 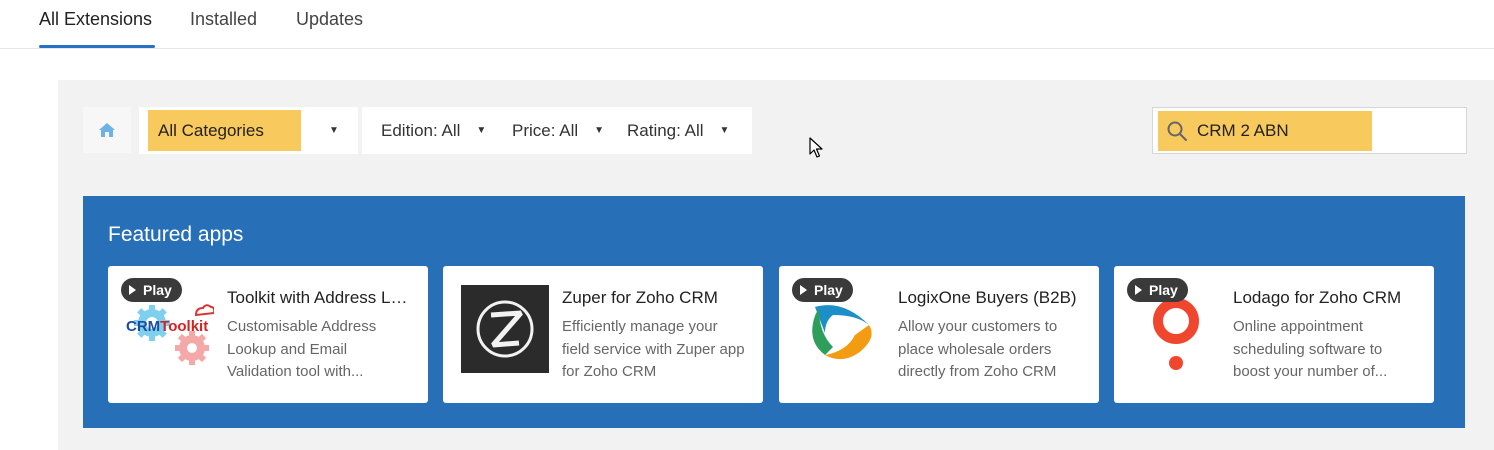 I want to click on price-dropdown: Price: All ▼, so click(x=558, y=130).